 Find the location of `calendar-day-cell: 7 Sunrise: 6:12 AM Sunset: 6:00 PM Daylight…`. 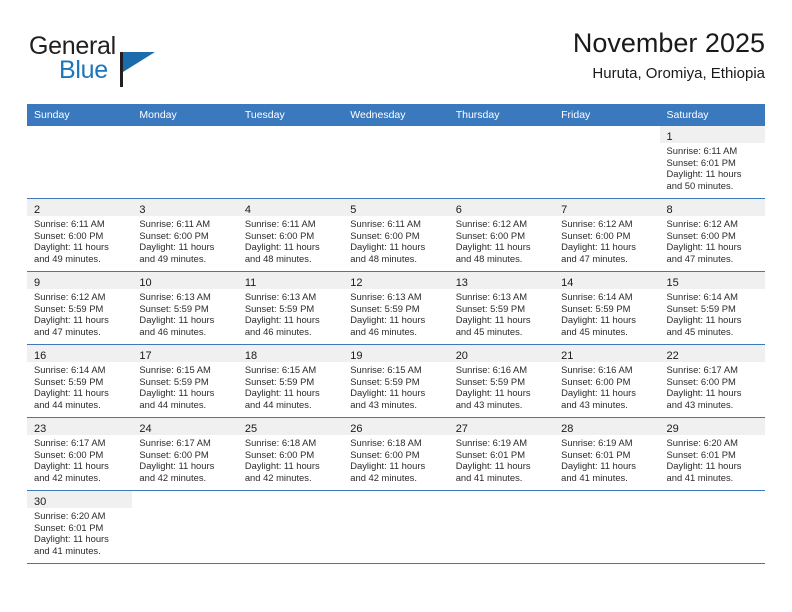

calendar-day-cell: 7 Sunrise: 6:12 AM Sunset: 6:00 PM Daylight… is located at coordinates (607, 235).